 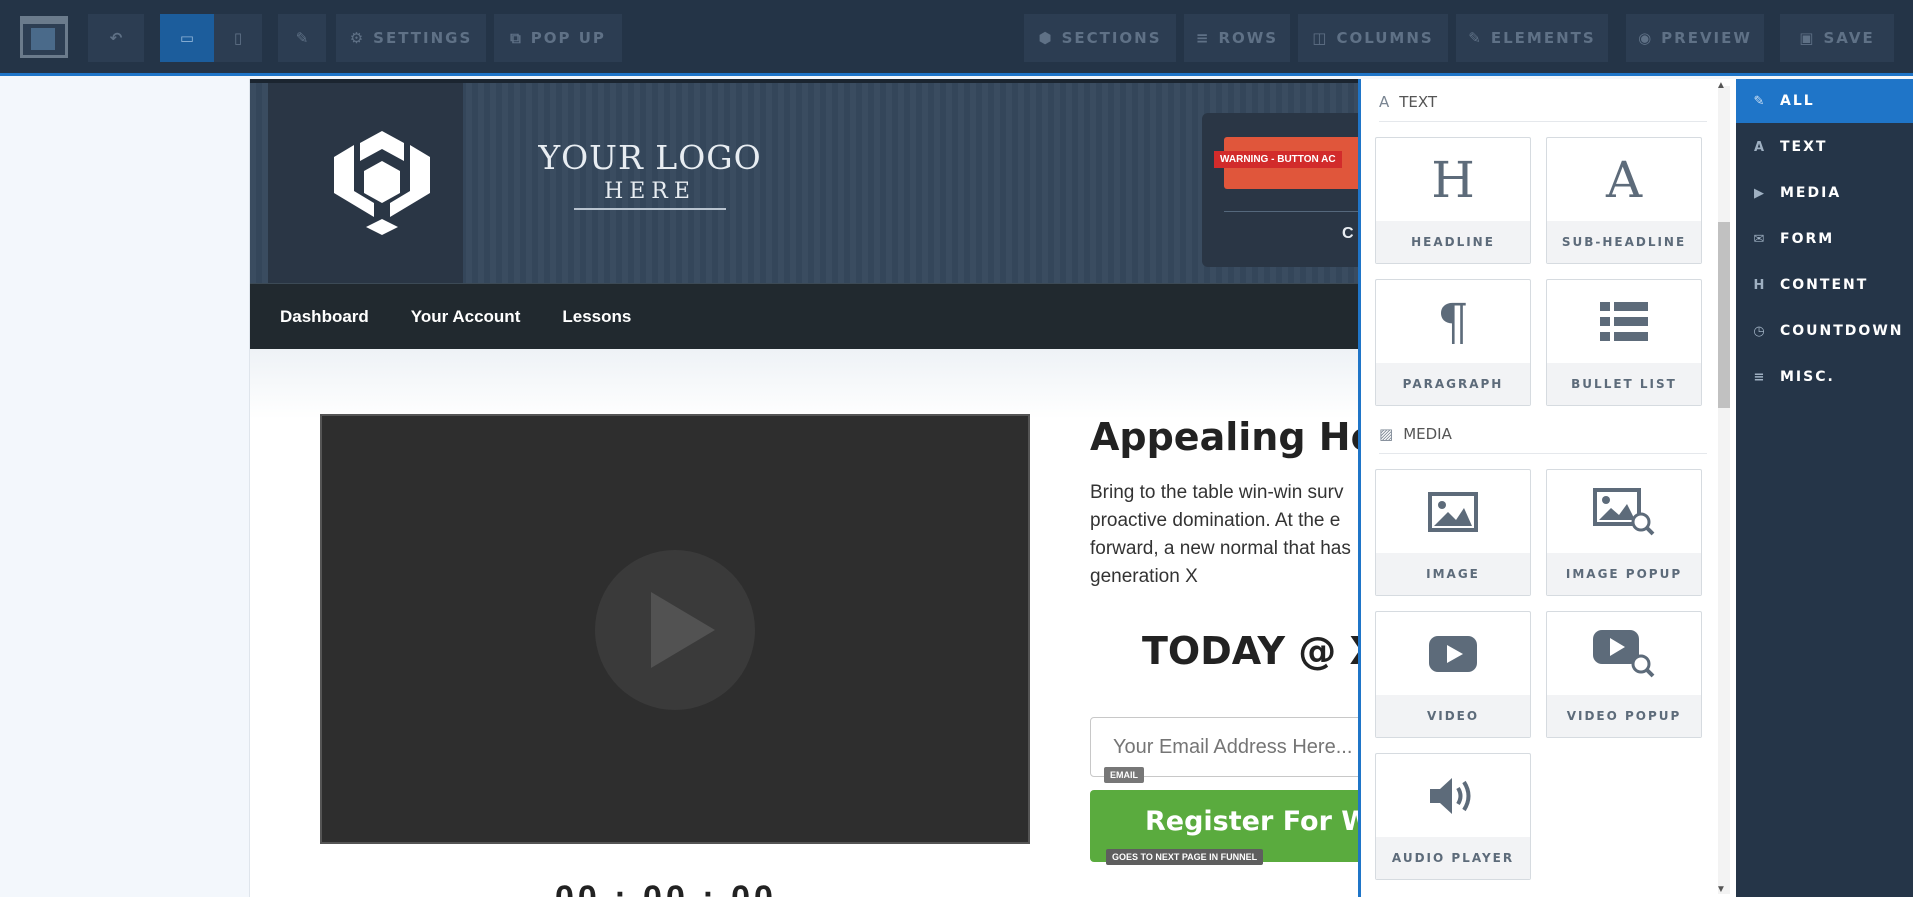 I want to click on elements-button: ✎ ELEMENTS, so click(x=1532, y=38).